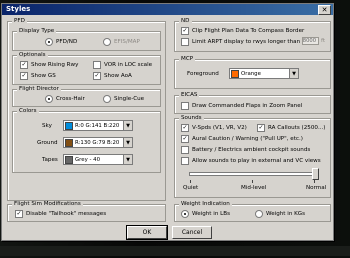 This screenshot has height=258, width=350. Describe the element at coordinates (37, 31) in the screenshot. I see `display-type-legend: Display Type` at that location.